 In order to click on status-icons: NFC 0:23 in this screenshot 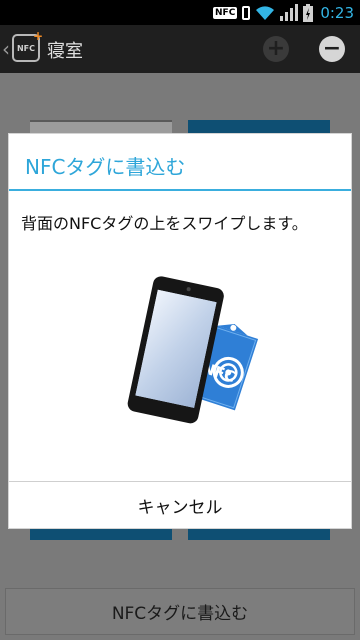, I will do `click(283, 12)`.